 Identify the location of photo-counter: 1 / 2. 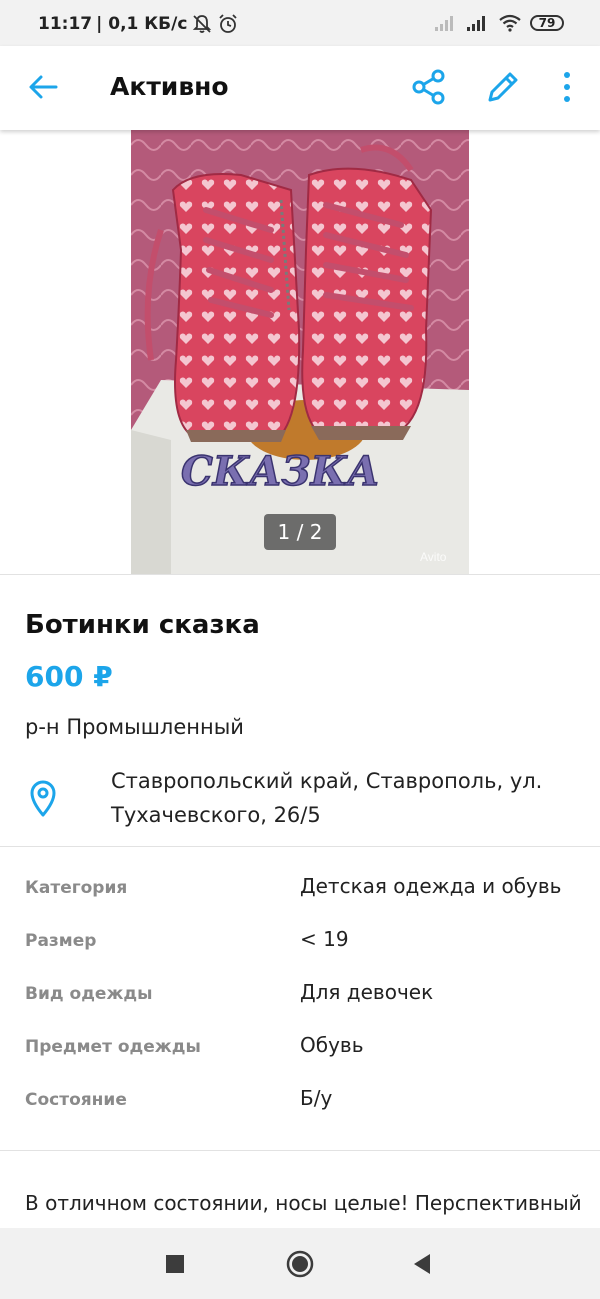
(300, 532).